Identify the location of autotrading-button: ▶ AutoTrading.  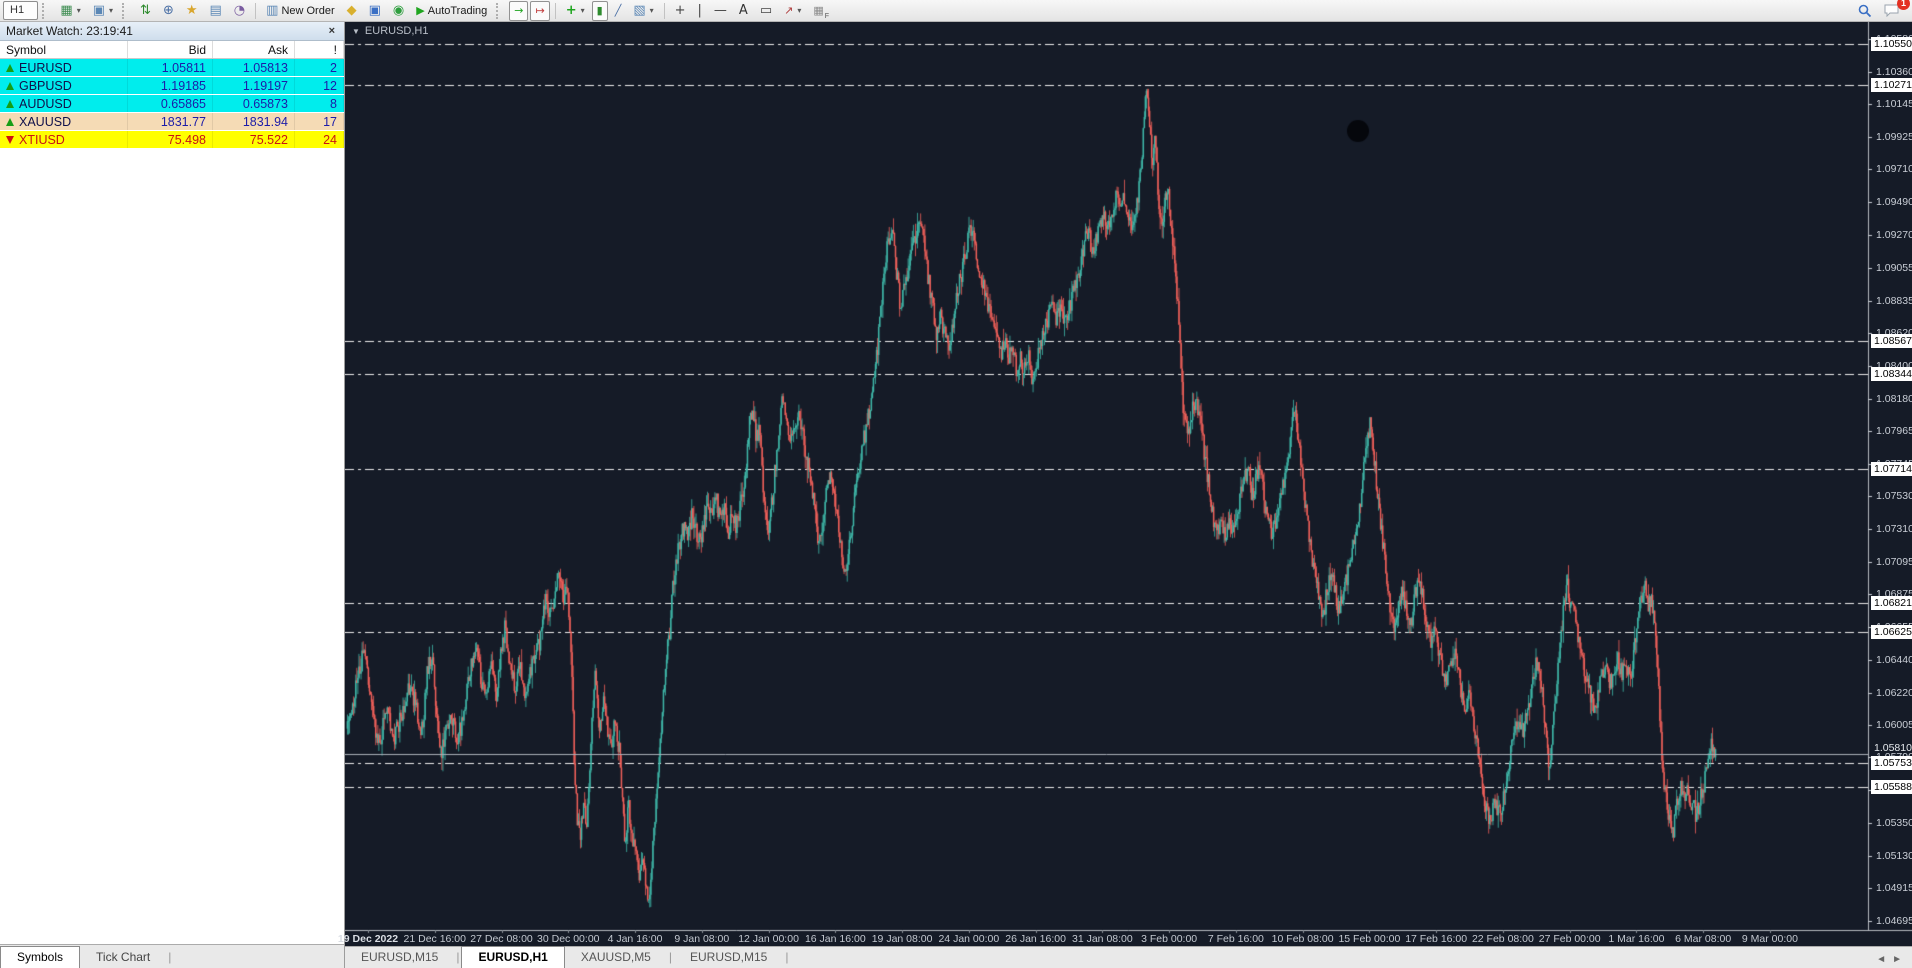
(451, 11).